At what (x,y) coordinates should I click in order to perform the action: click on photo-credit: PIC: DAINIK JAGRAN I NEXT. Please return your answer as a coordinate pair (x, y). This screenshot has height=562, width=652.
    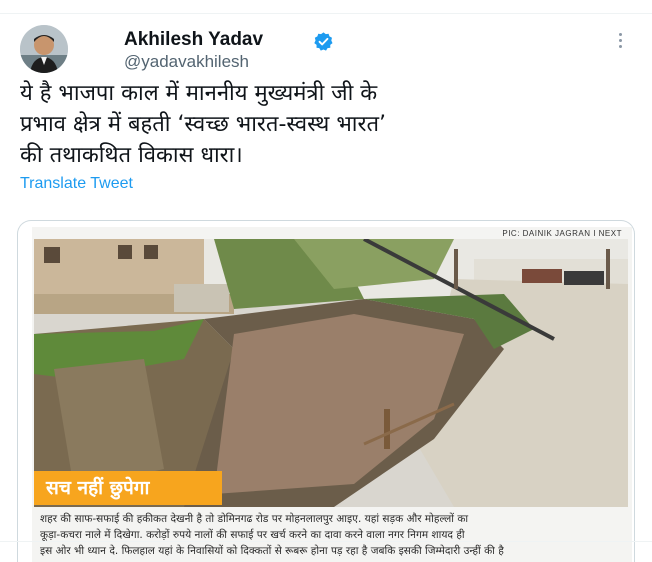
    Looking at the image, I should click on (562, 233).